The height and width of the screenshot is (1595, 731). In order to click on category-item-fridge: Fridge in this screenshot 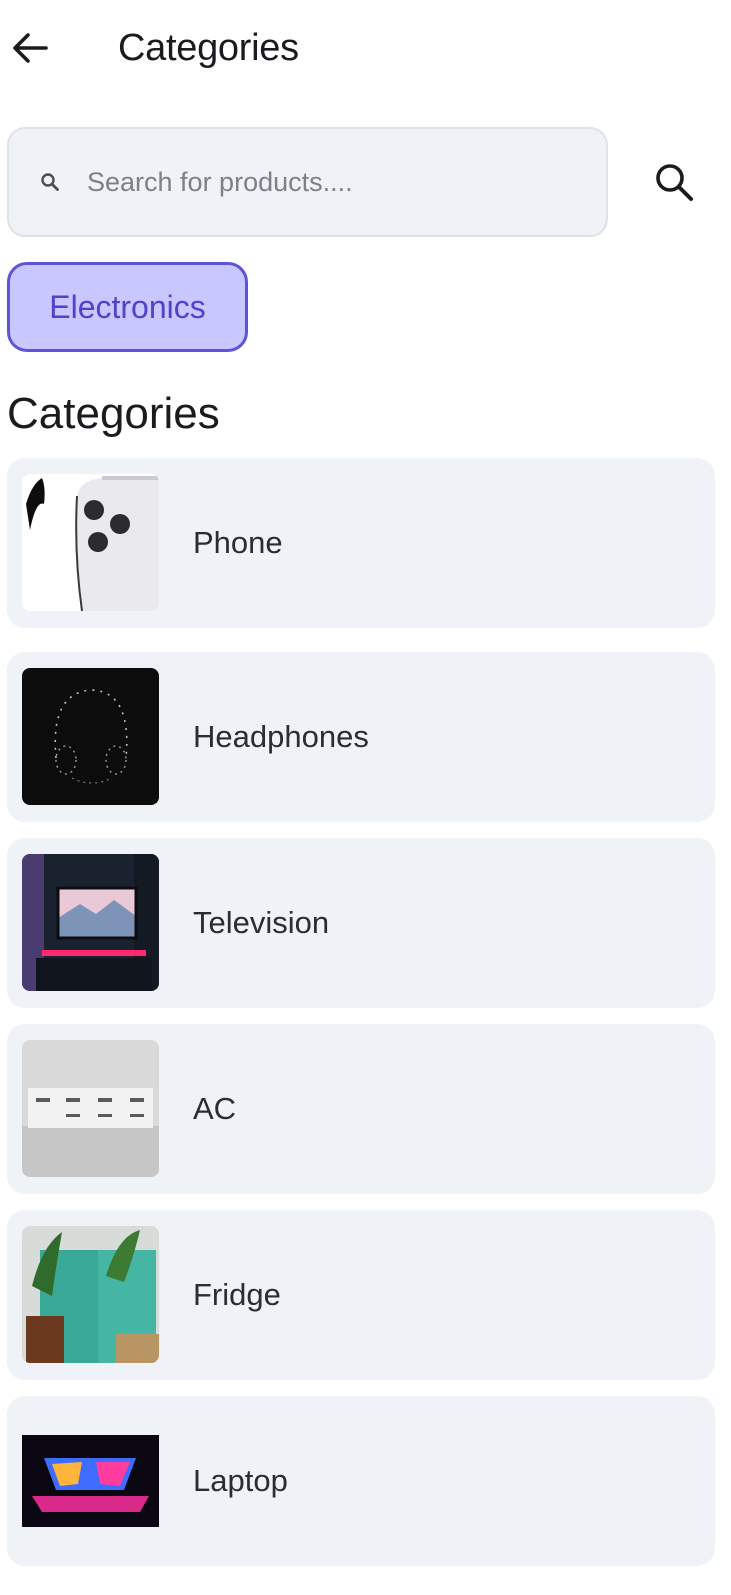, I will do `click(361, 1295)`.